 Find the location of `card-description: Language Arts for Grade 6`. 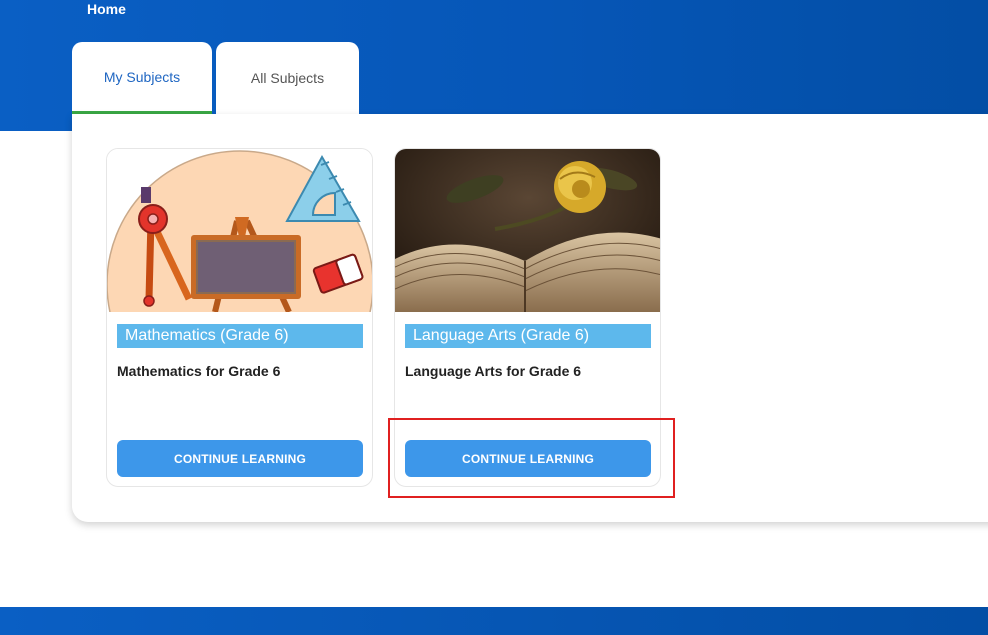

card-description: Language Arts for Grade 6 is located at coordinates (493, 371).